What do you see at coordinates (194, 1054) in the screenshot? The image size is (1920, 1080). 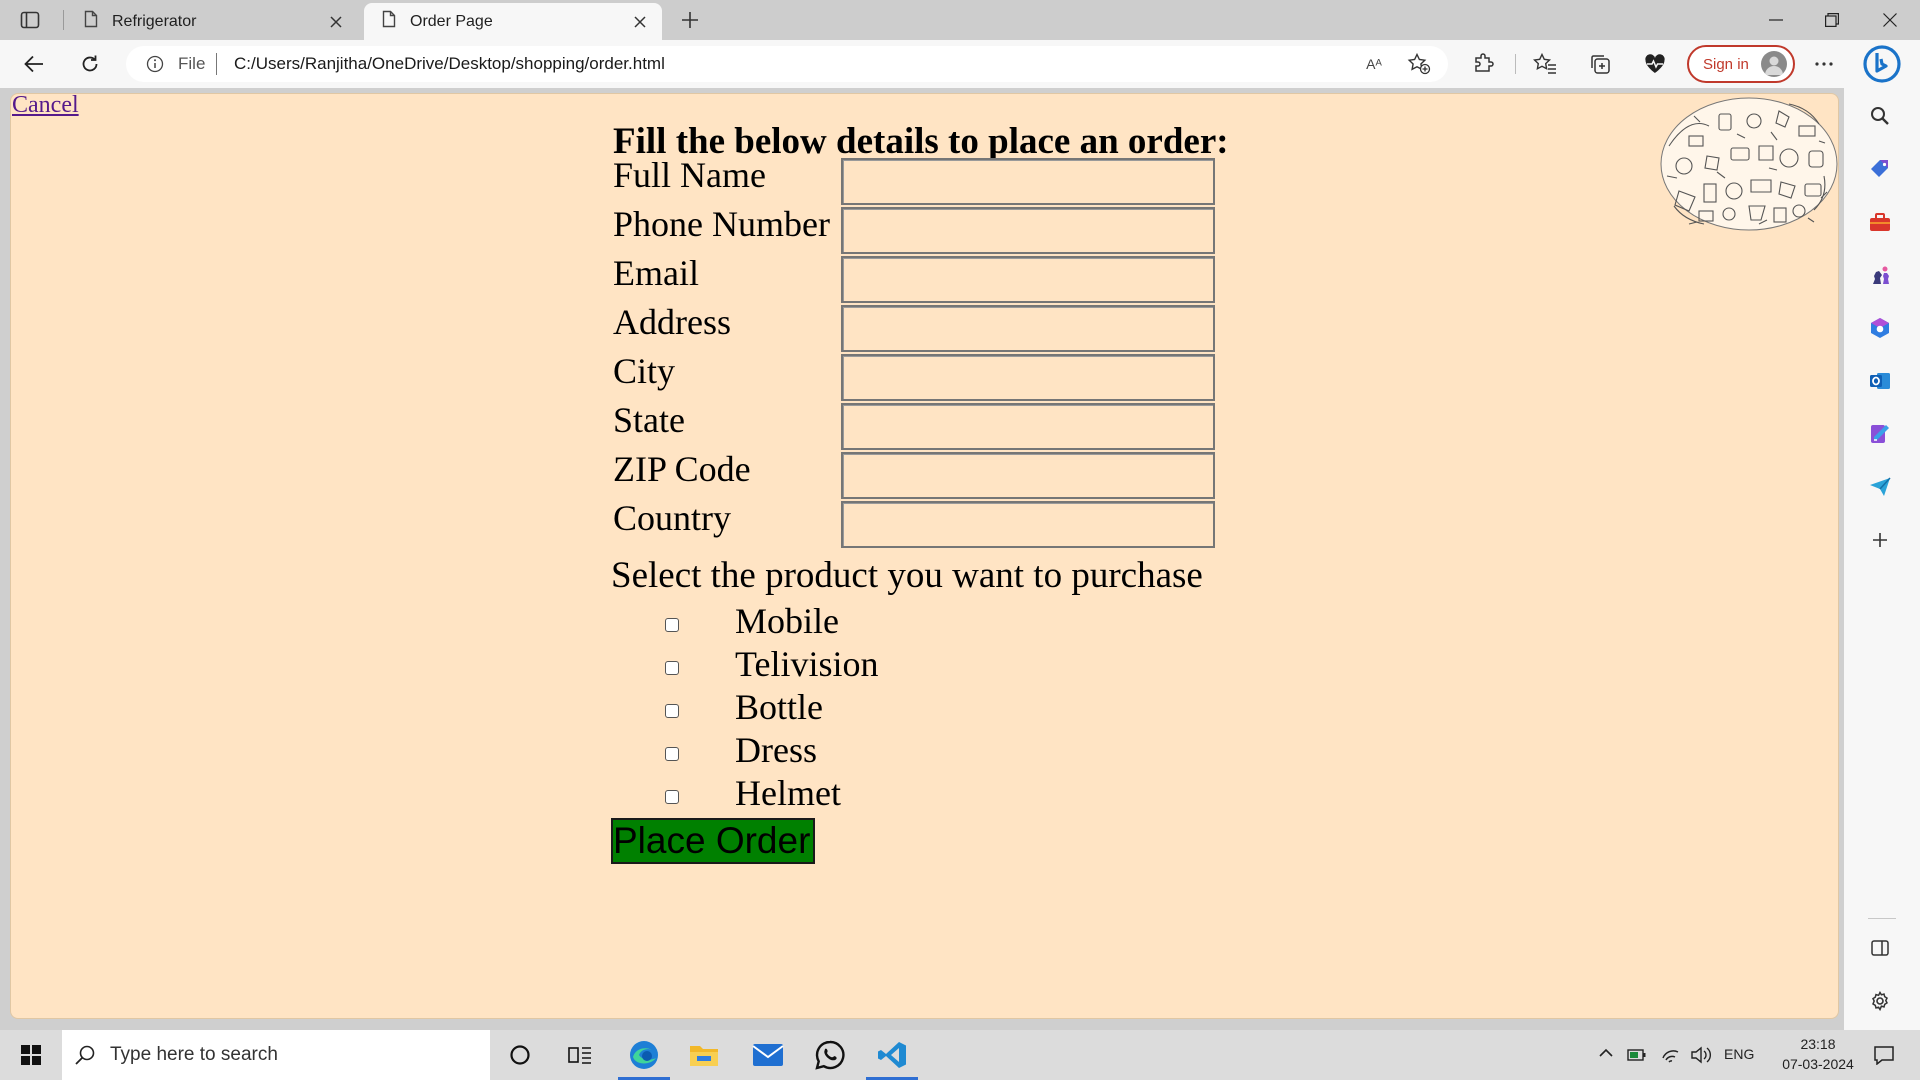 I see `search-placeholder: Type here to search` at bounding box center [194, 1054].